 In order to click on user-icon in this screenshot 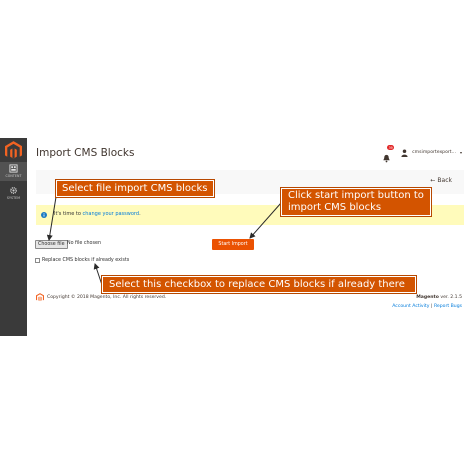, I will do `click(404, 153)`.